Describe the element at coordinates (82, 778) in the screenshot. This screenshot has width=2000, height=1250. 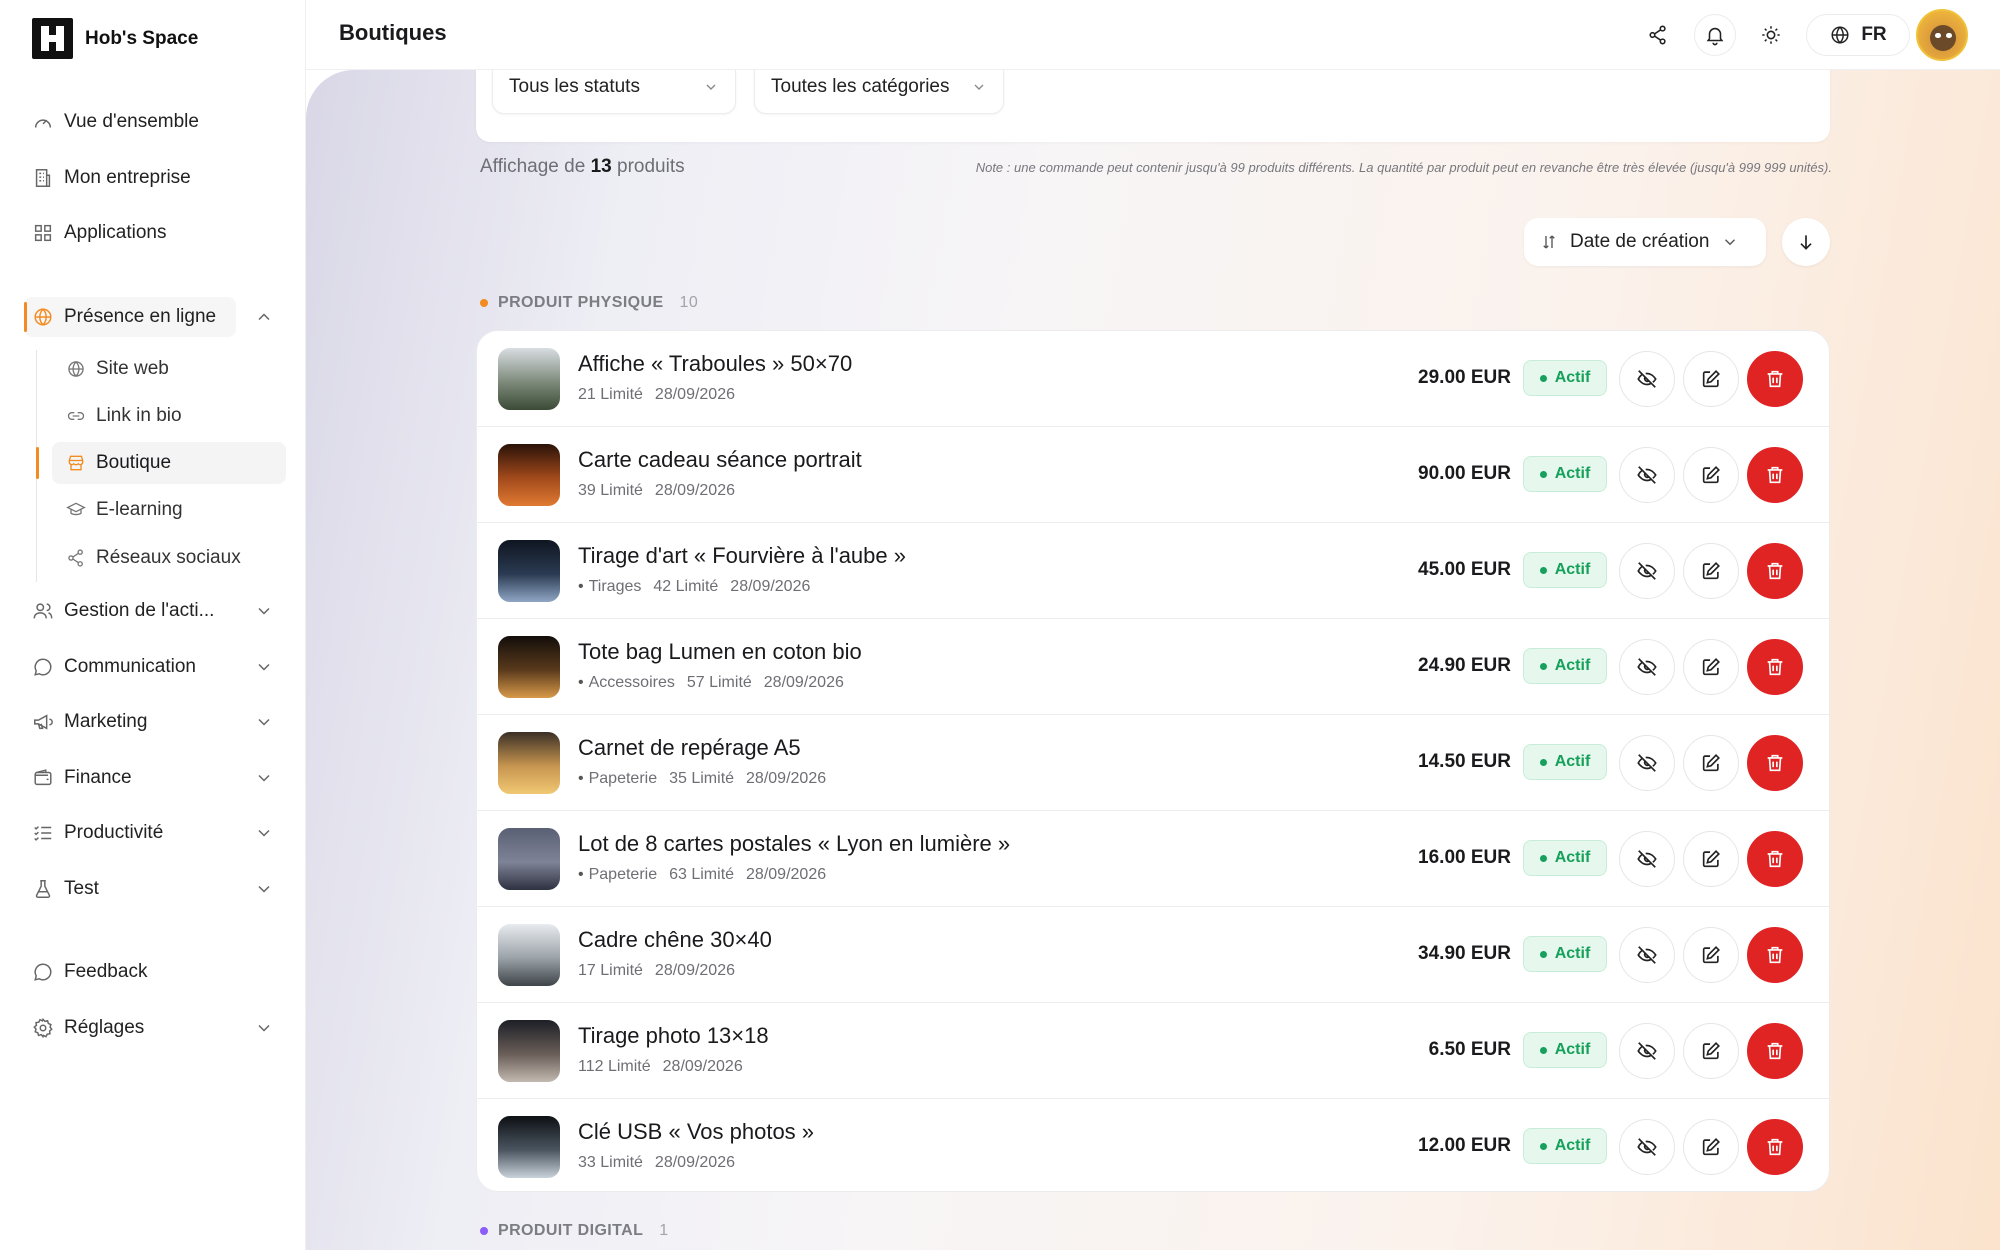
I see `sidebar-item-finance: Finance` at that location.